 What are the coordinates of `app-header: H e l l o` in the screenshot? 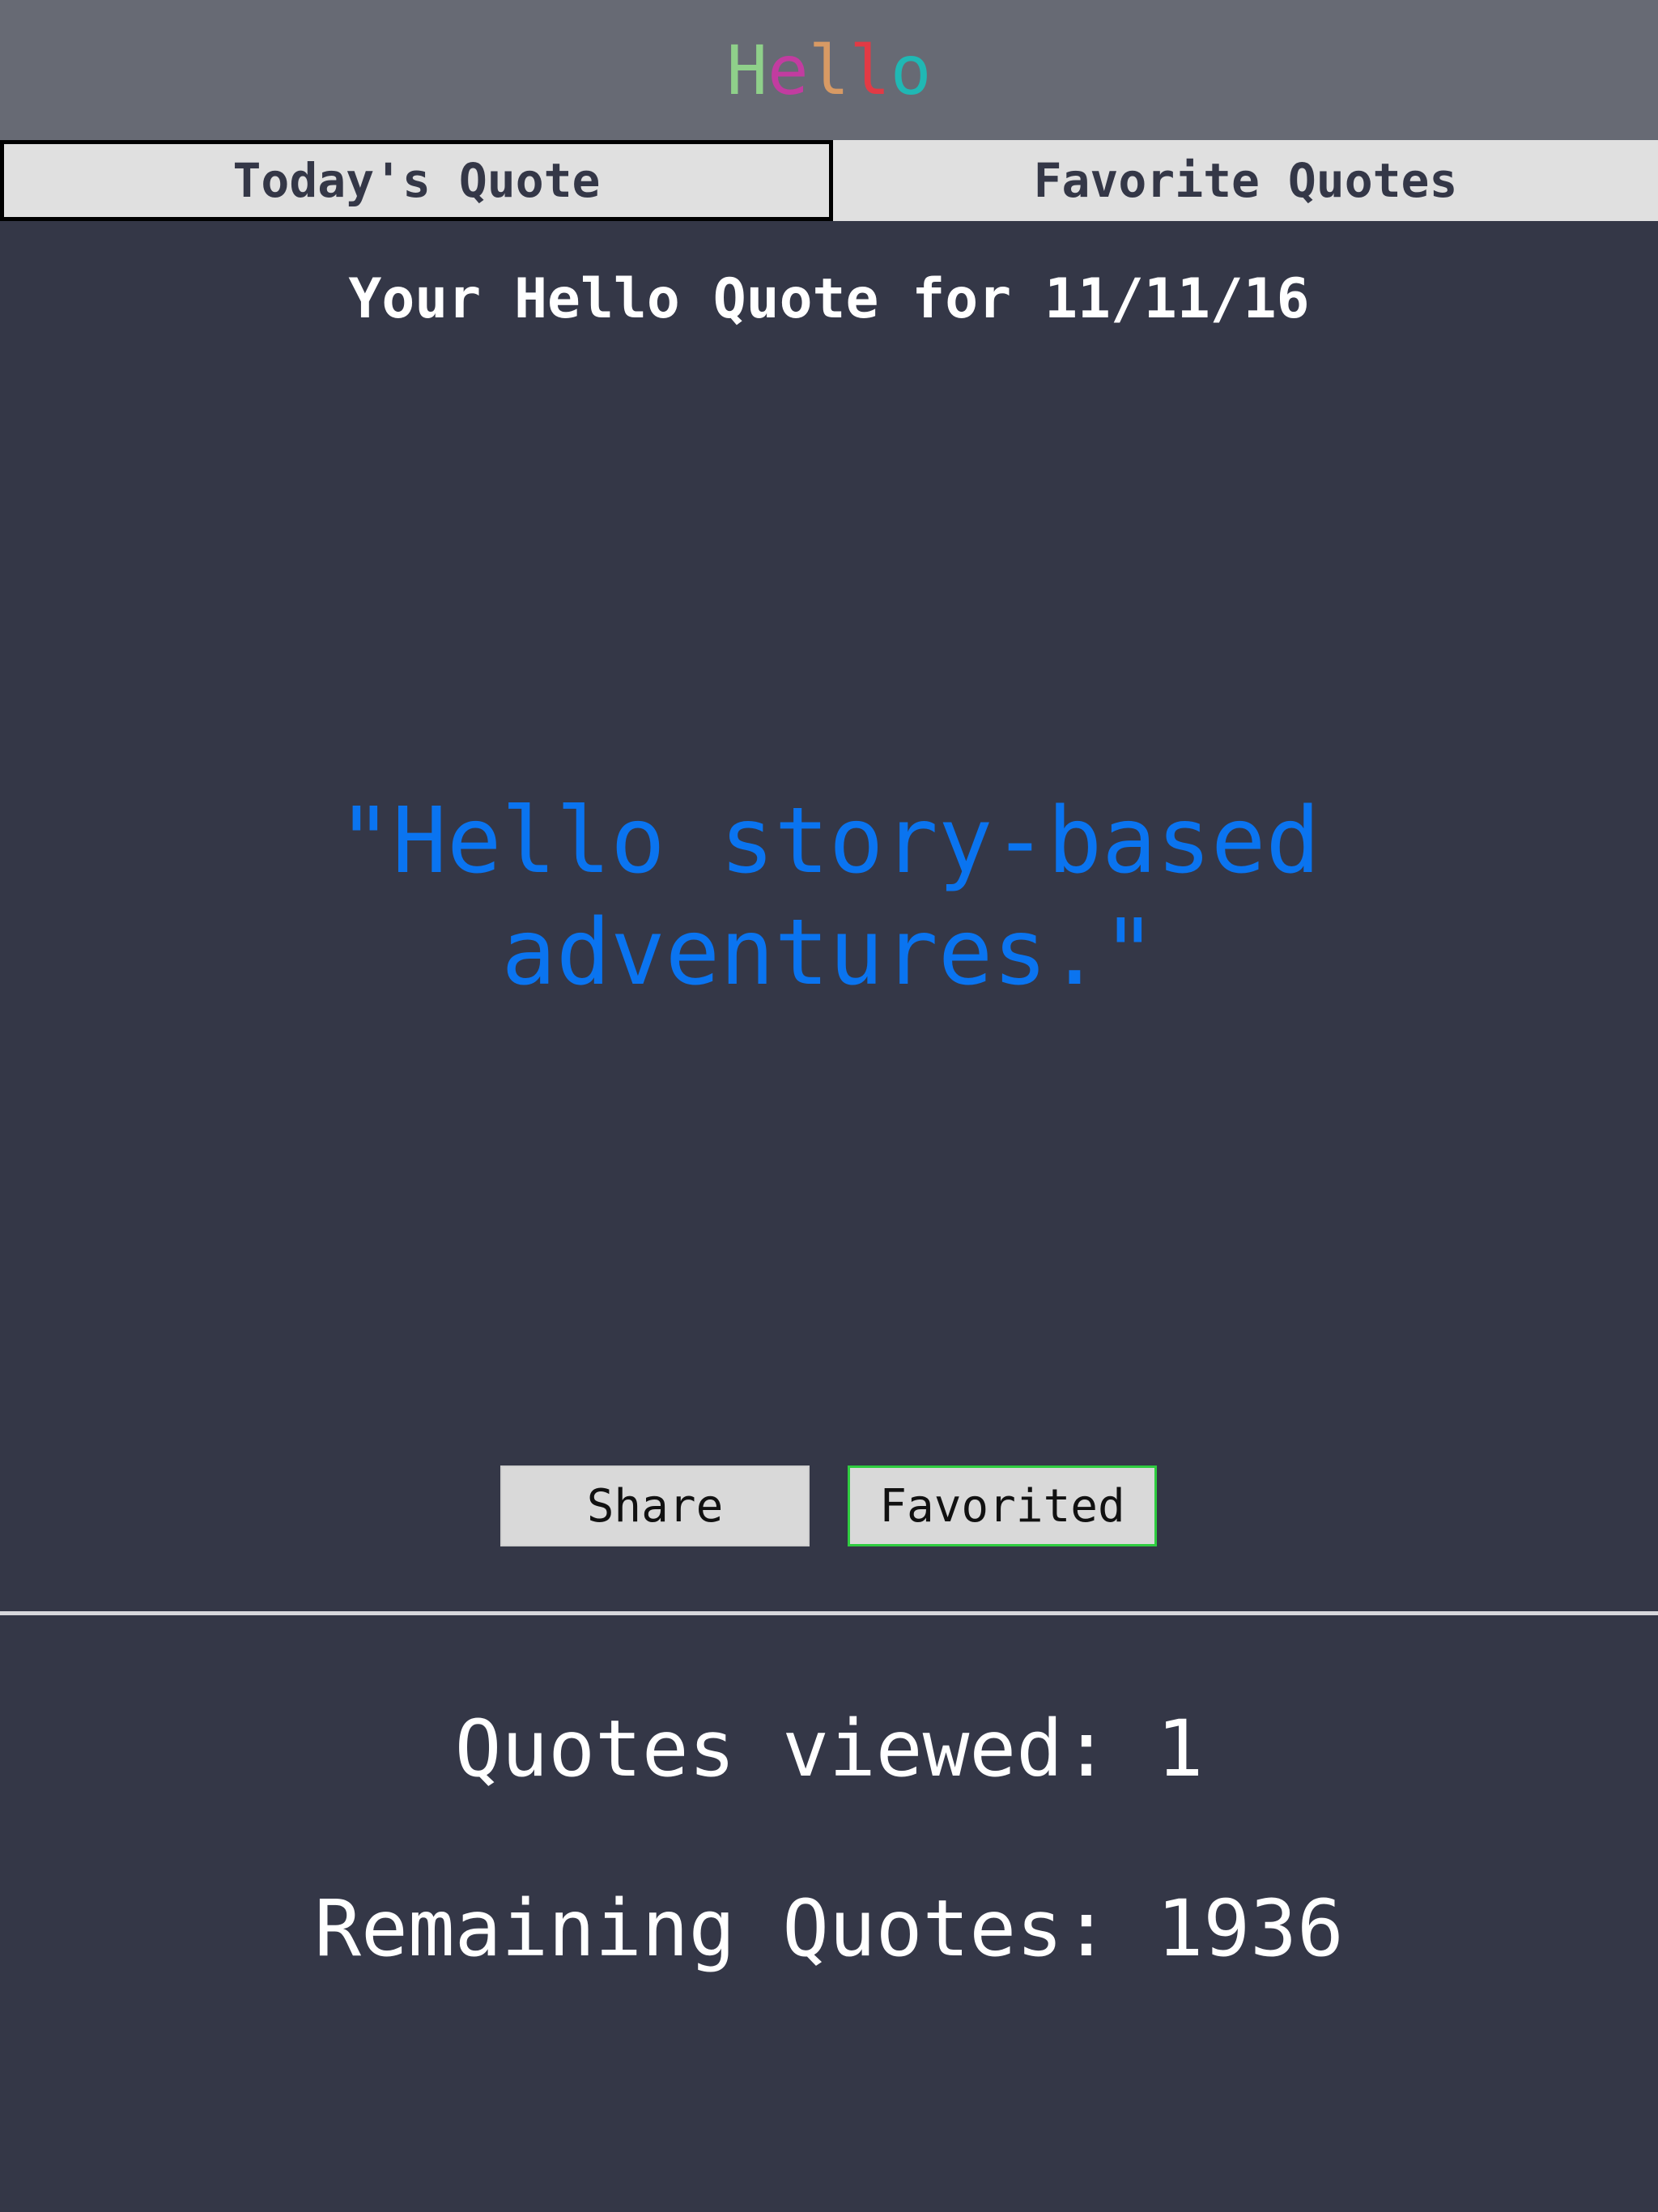 It's located at (829, 70).